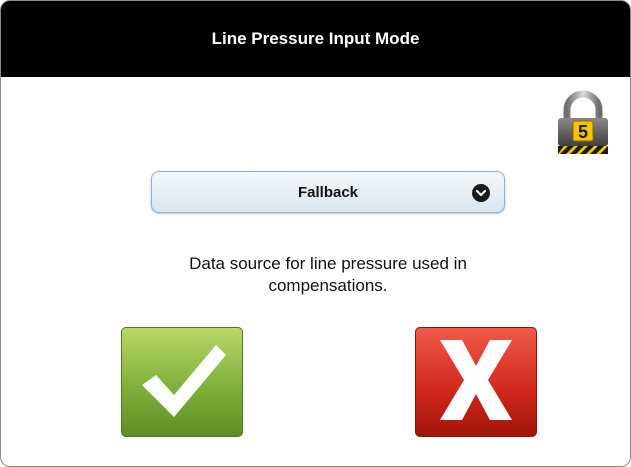 The image size is (631, 467). I want to click on confirm-button, so click(182, 382).